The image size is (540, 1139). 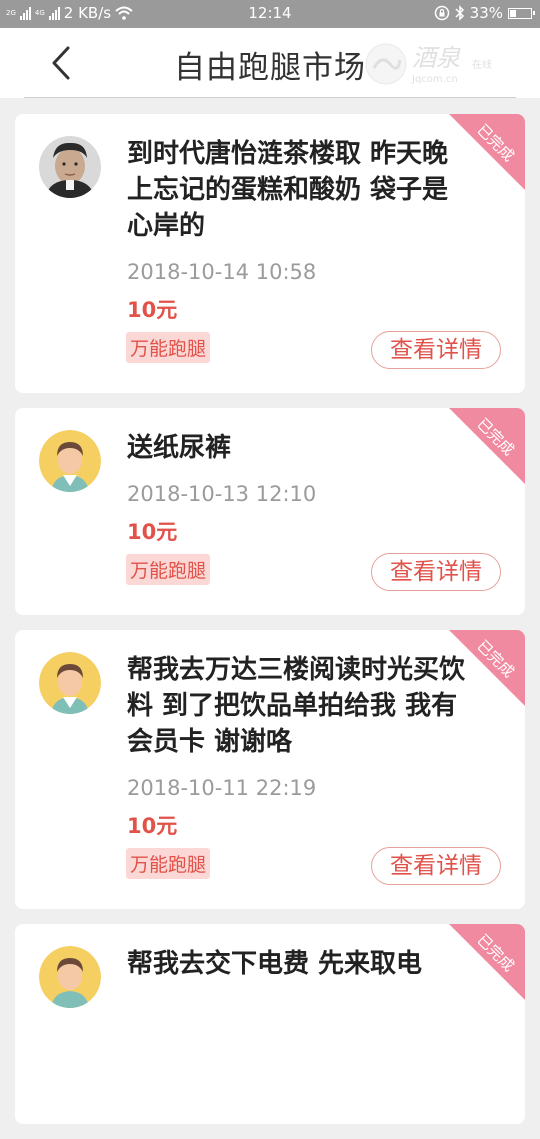 What do you see at coordinates (270, 97) in the screenshot?
I see `header-divider` at bounding box center [270, 97].